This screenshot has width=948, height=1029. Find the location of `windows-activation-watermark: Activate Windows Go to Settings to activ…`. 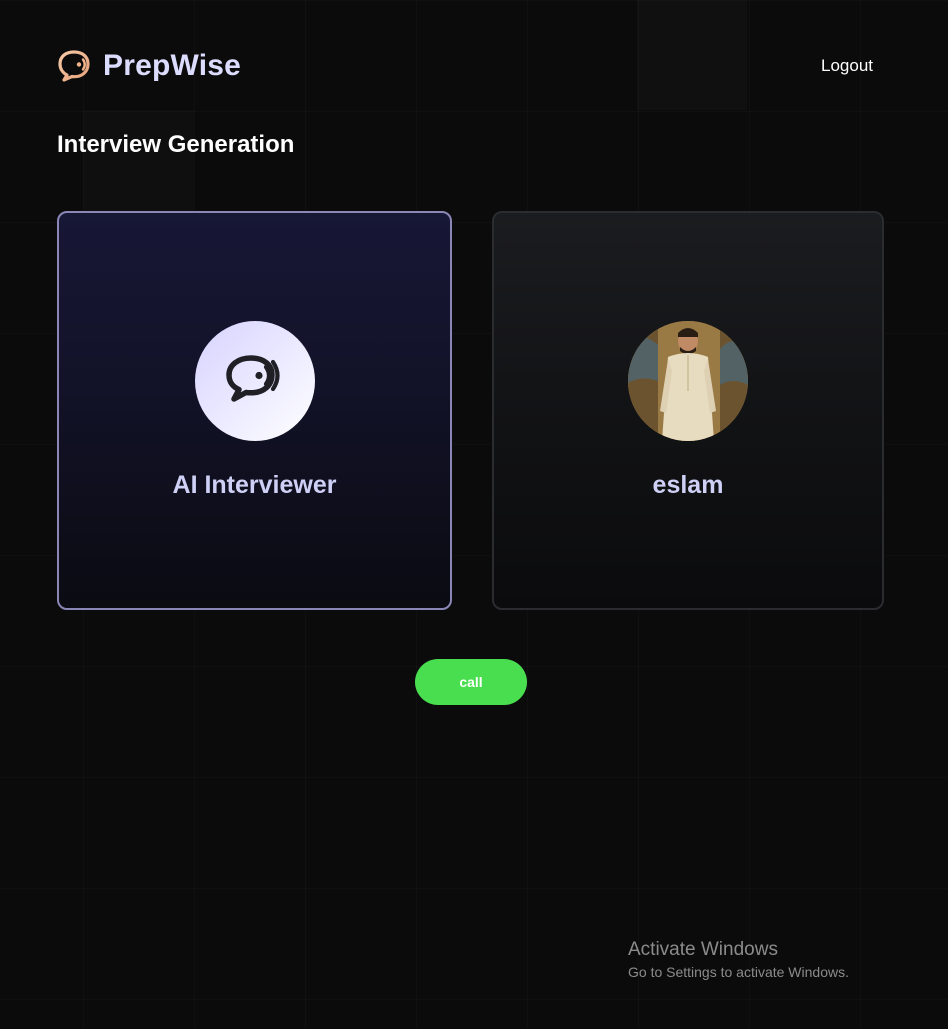

windows-activation-watermark: Activate Windows Go to Settings to activ… is located at coordinates (738, 961).